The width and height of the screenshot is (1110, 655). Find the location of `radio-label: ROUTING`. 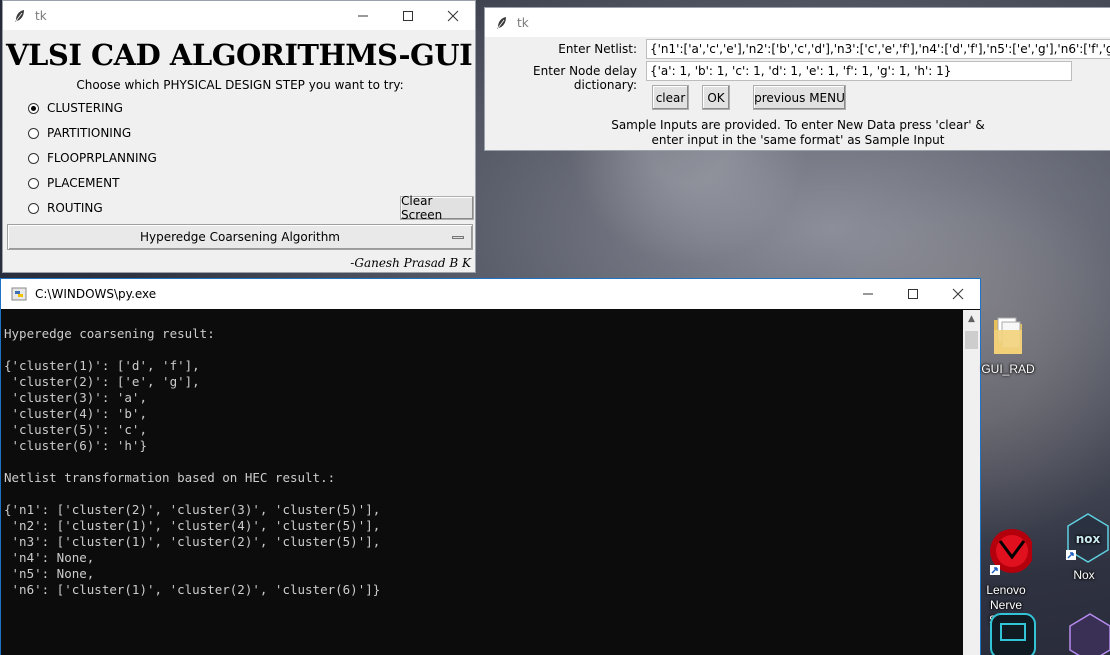

radio-label: ROUTING is located at coordinates (75, 208).